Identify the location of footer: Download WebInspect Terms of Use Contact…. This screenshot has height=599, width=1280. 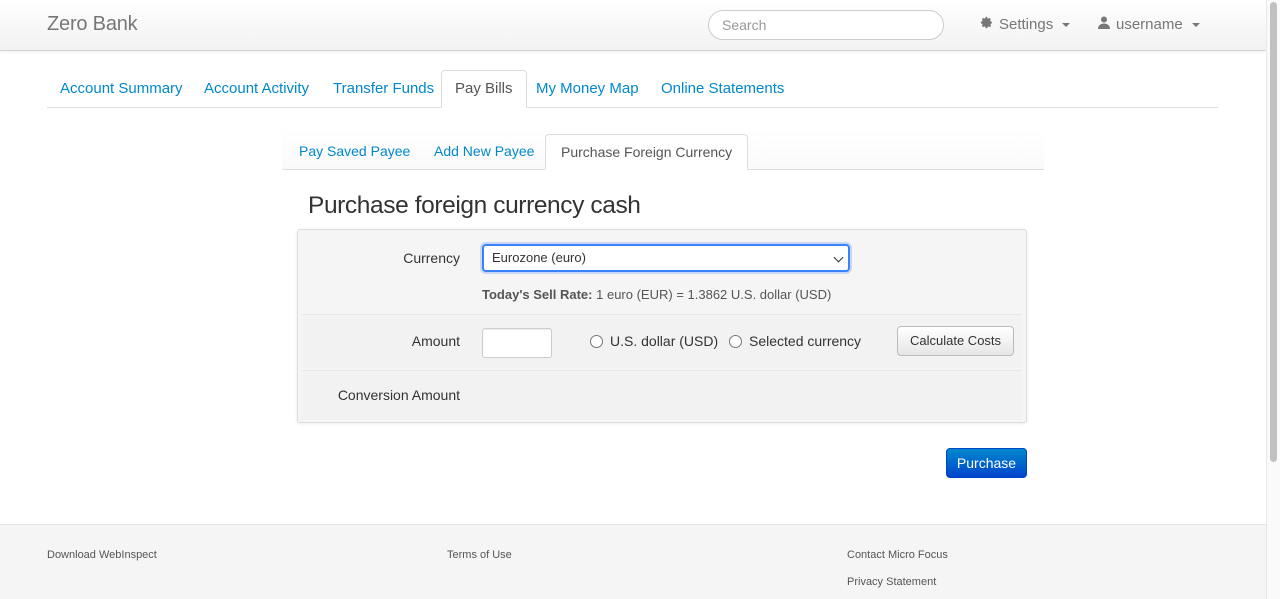
(633, 561).